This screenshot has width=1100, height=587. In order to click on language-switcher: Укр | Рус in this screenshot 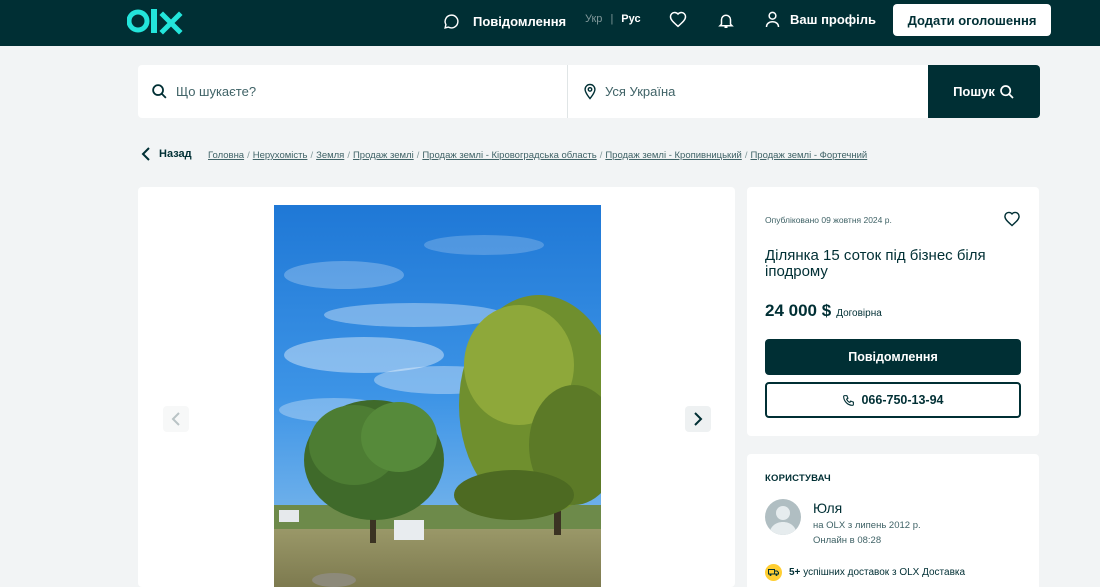, I will do `click(613, 19)`.